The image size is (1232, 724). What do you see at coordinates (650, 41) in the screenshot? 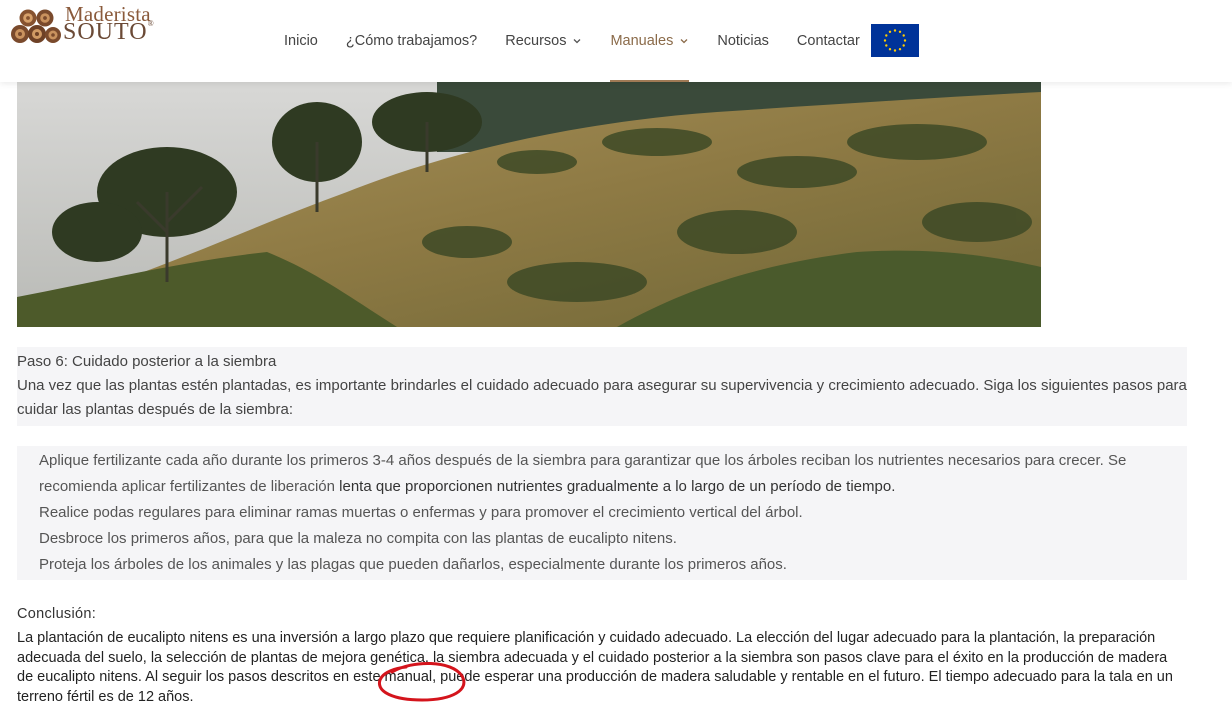
I see `nav-item-manuales: Manuales` at bounding box center [650, 41].